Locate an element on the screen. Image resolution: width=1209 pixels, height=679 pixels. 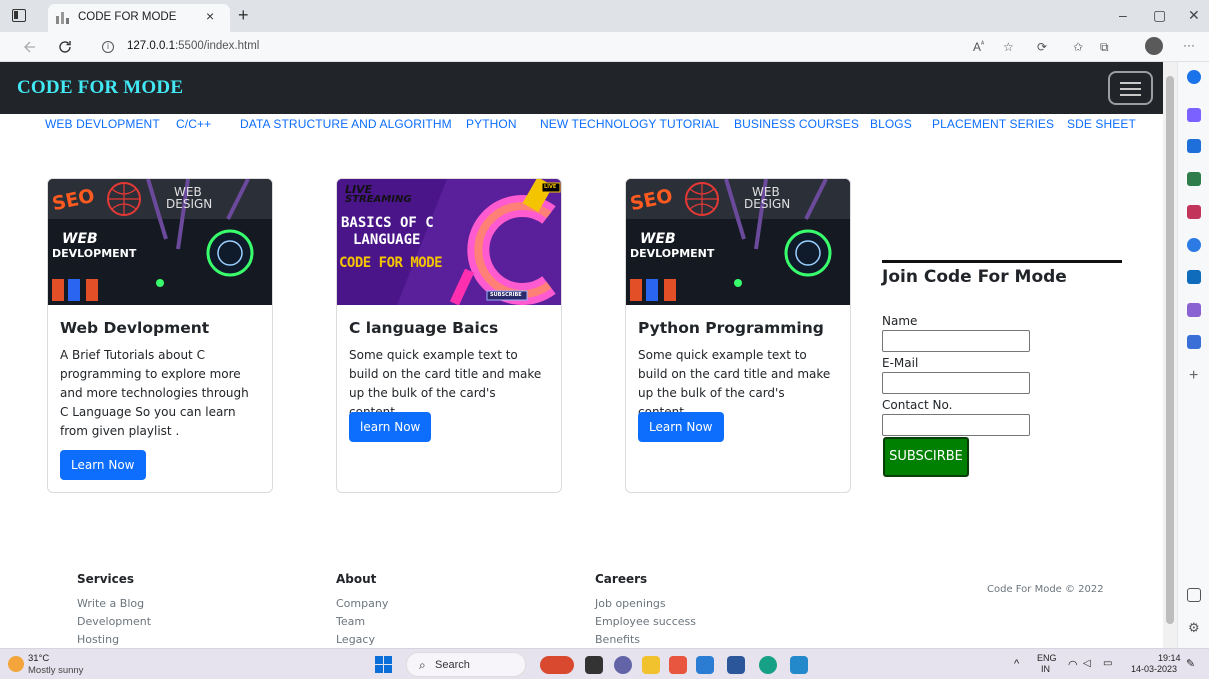
tray-chevron-icon: ^ is located at coordinates (1016, 664).